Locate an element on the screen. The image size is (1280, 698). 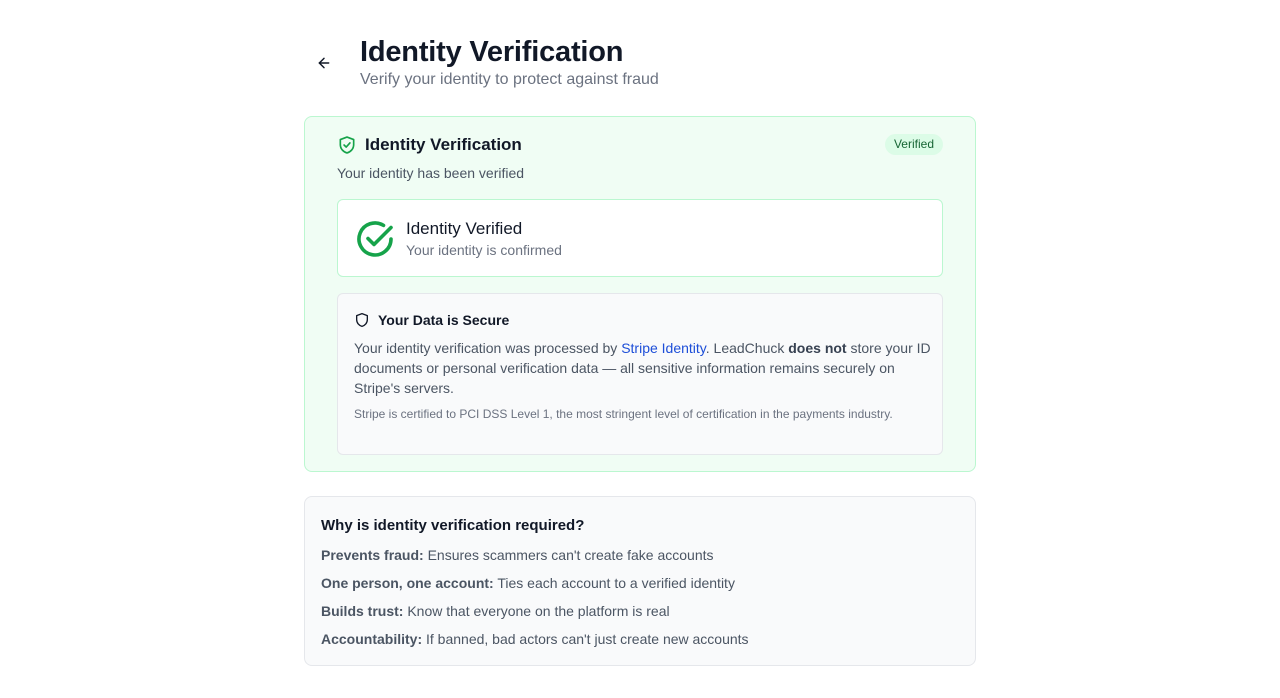
verification-card-header: Identity Verification Verified is located at coordinates (640, 145).